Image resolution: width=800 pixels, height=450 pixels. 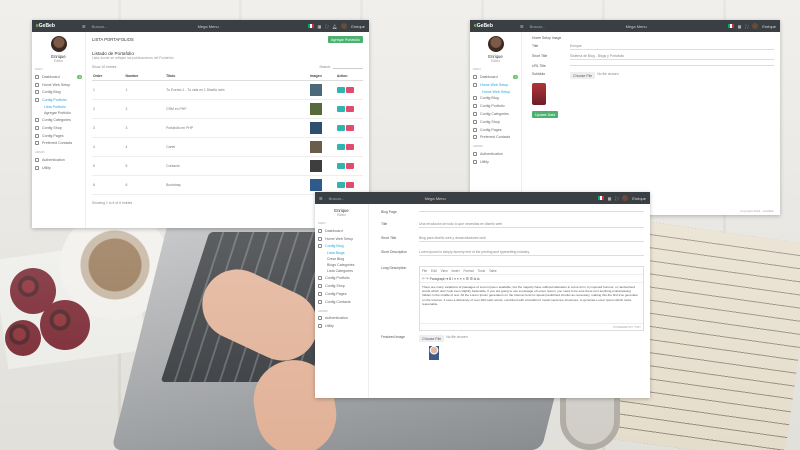 What do you see at coordinates (349, 76) in the screenshot?
I see `col-action: Action` at bounding box center [349, 76].